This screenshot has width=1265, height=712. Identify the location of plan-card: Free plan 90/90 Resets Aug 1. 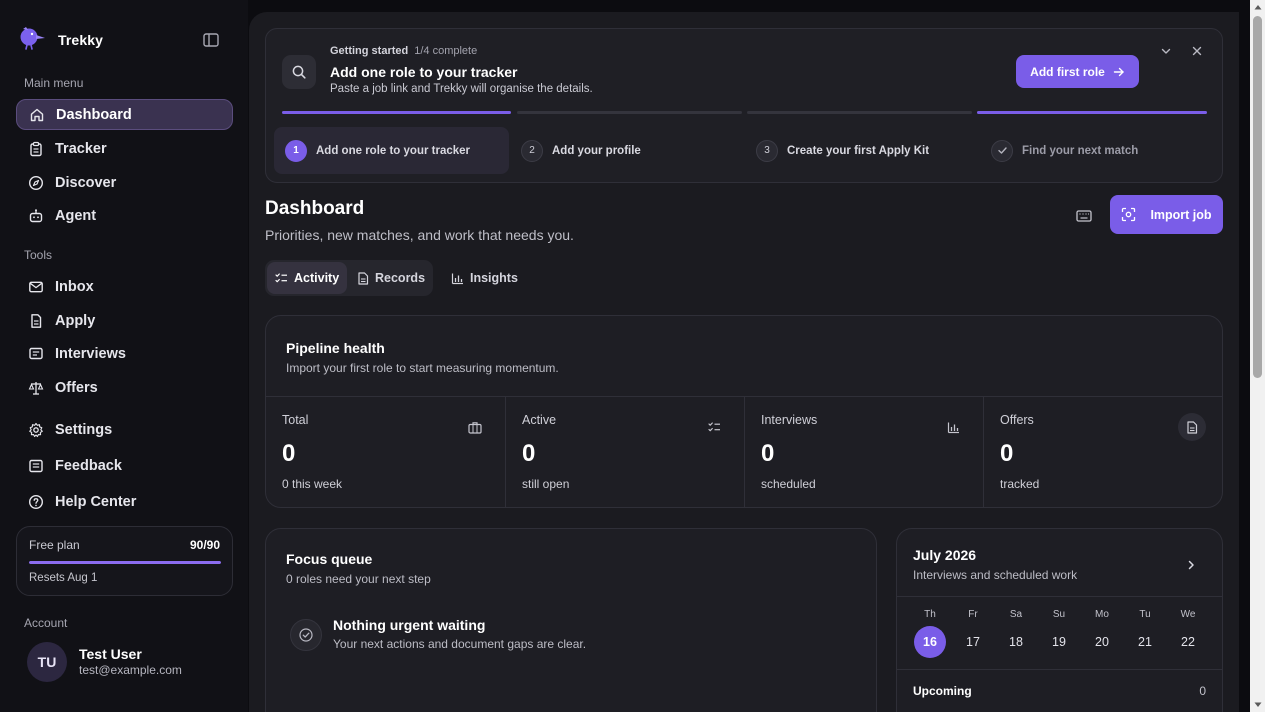
(124, 561).